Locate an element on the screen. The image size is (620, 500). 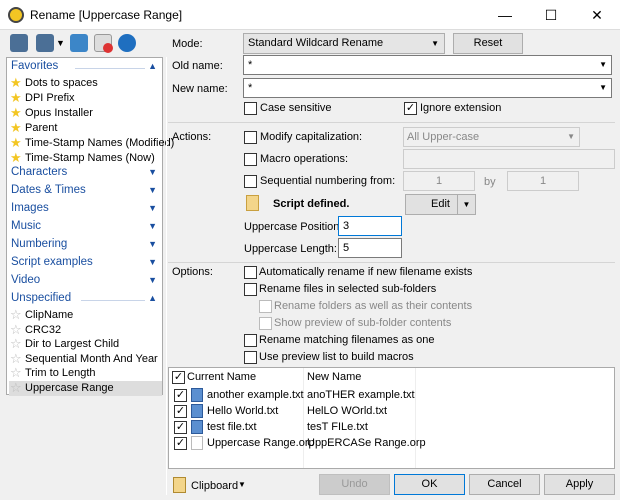
star-outline-icon: ☆ is located at coordinates (16, 343).